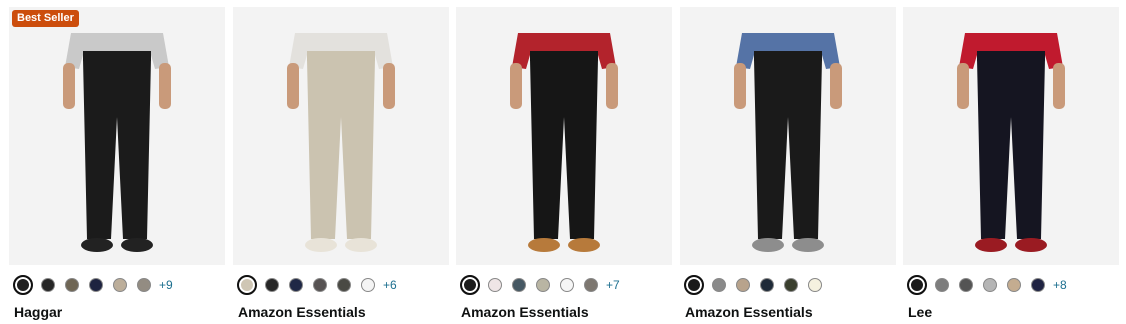  I want to click on color-swatches: +8, so click(987, 285).